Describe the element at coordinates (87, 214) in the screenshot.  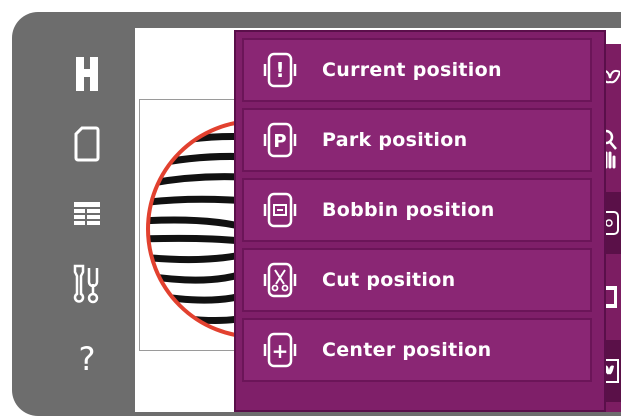
I see `list-view-icon` at that location.